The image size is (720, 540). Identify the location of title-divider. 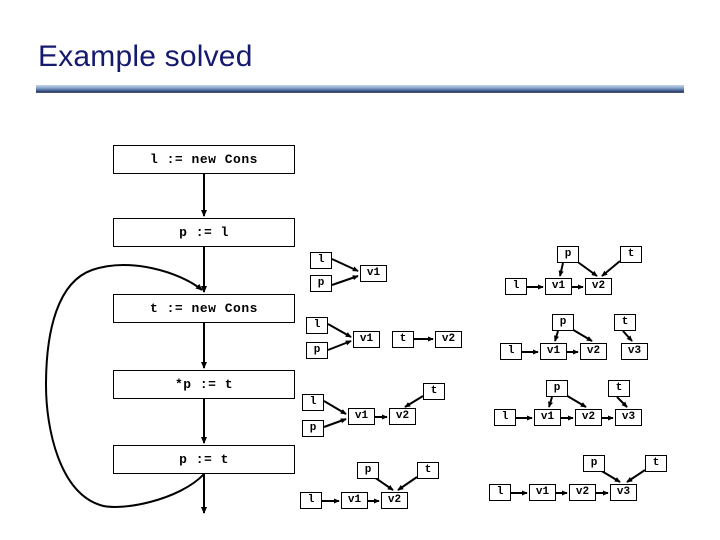
(360, 89).